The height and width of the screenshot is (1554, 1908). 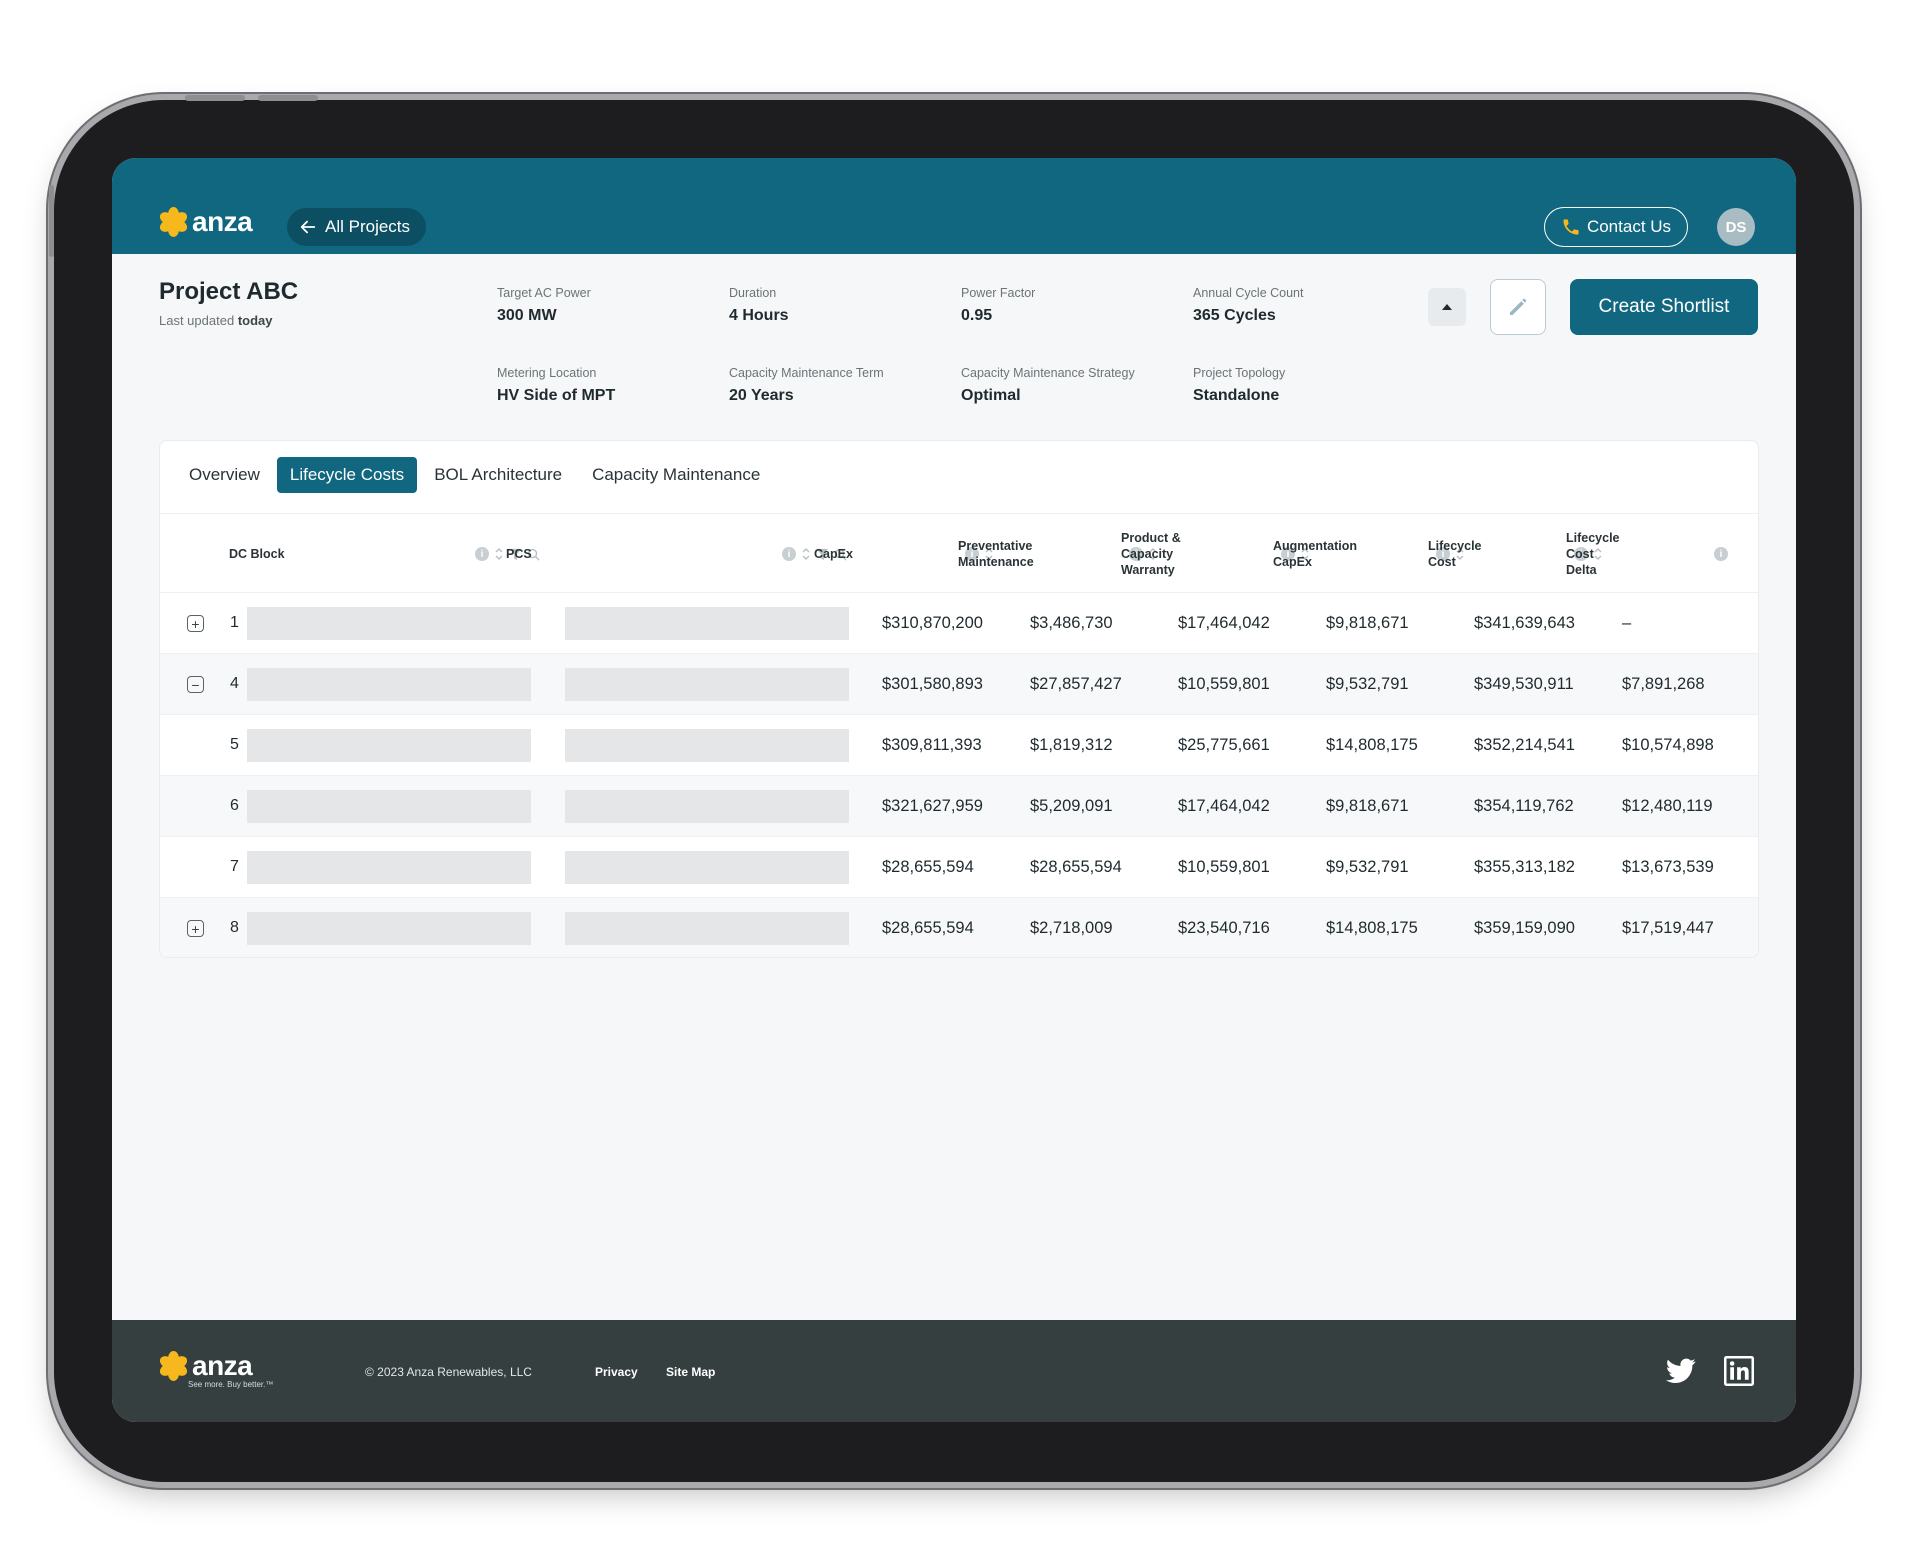 What do you see at coordinates (1681, 1371) in the screenshot?
I see `twitter-icon` at bounding box center [1681, 1371].